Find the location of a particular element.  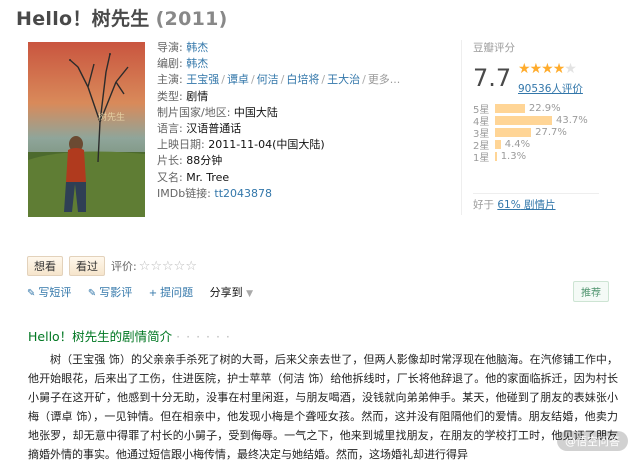

runtime-value: 88分钟 is located at coordinates (204, 161).